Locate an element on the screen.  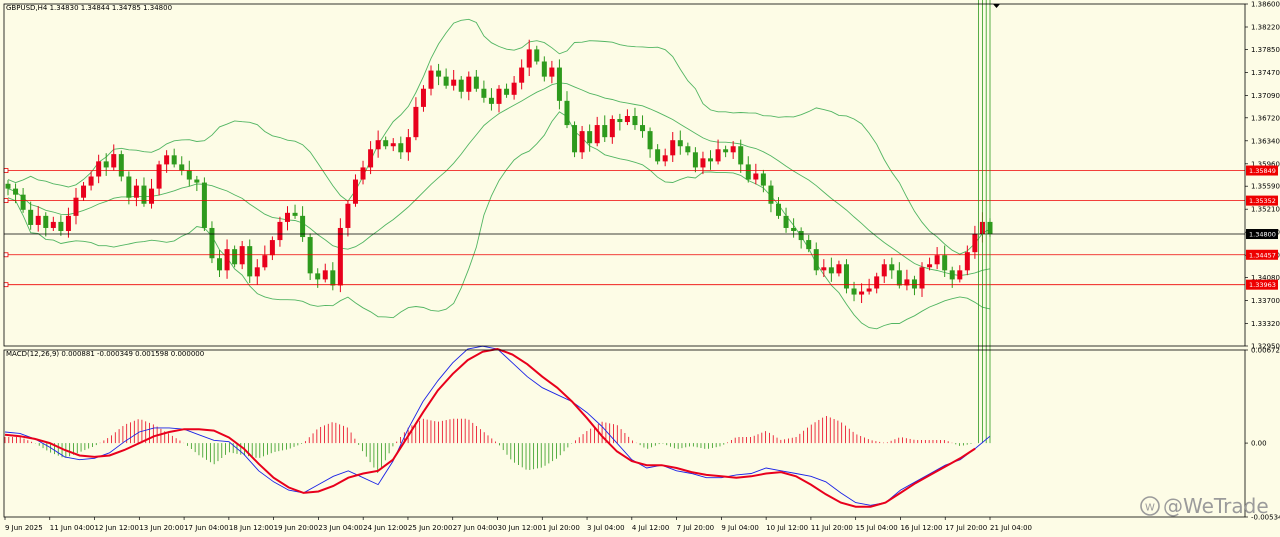
watermark: W @WeTrade is located at coordinates (1204, 506).